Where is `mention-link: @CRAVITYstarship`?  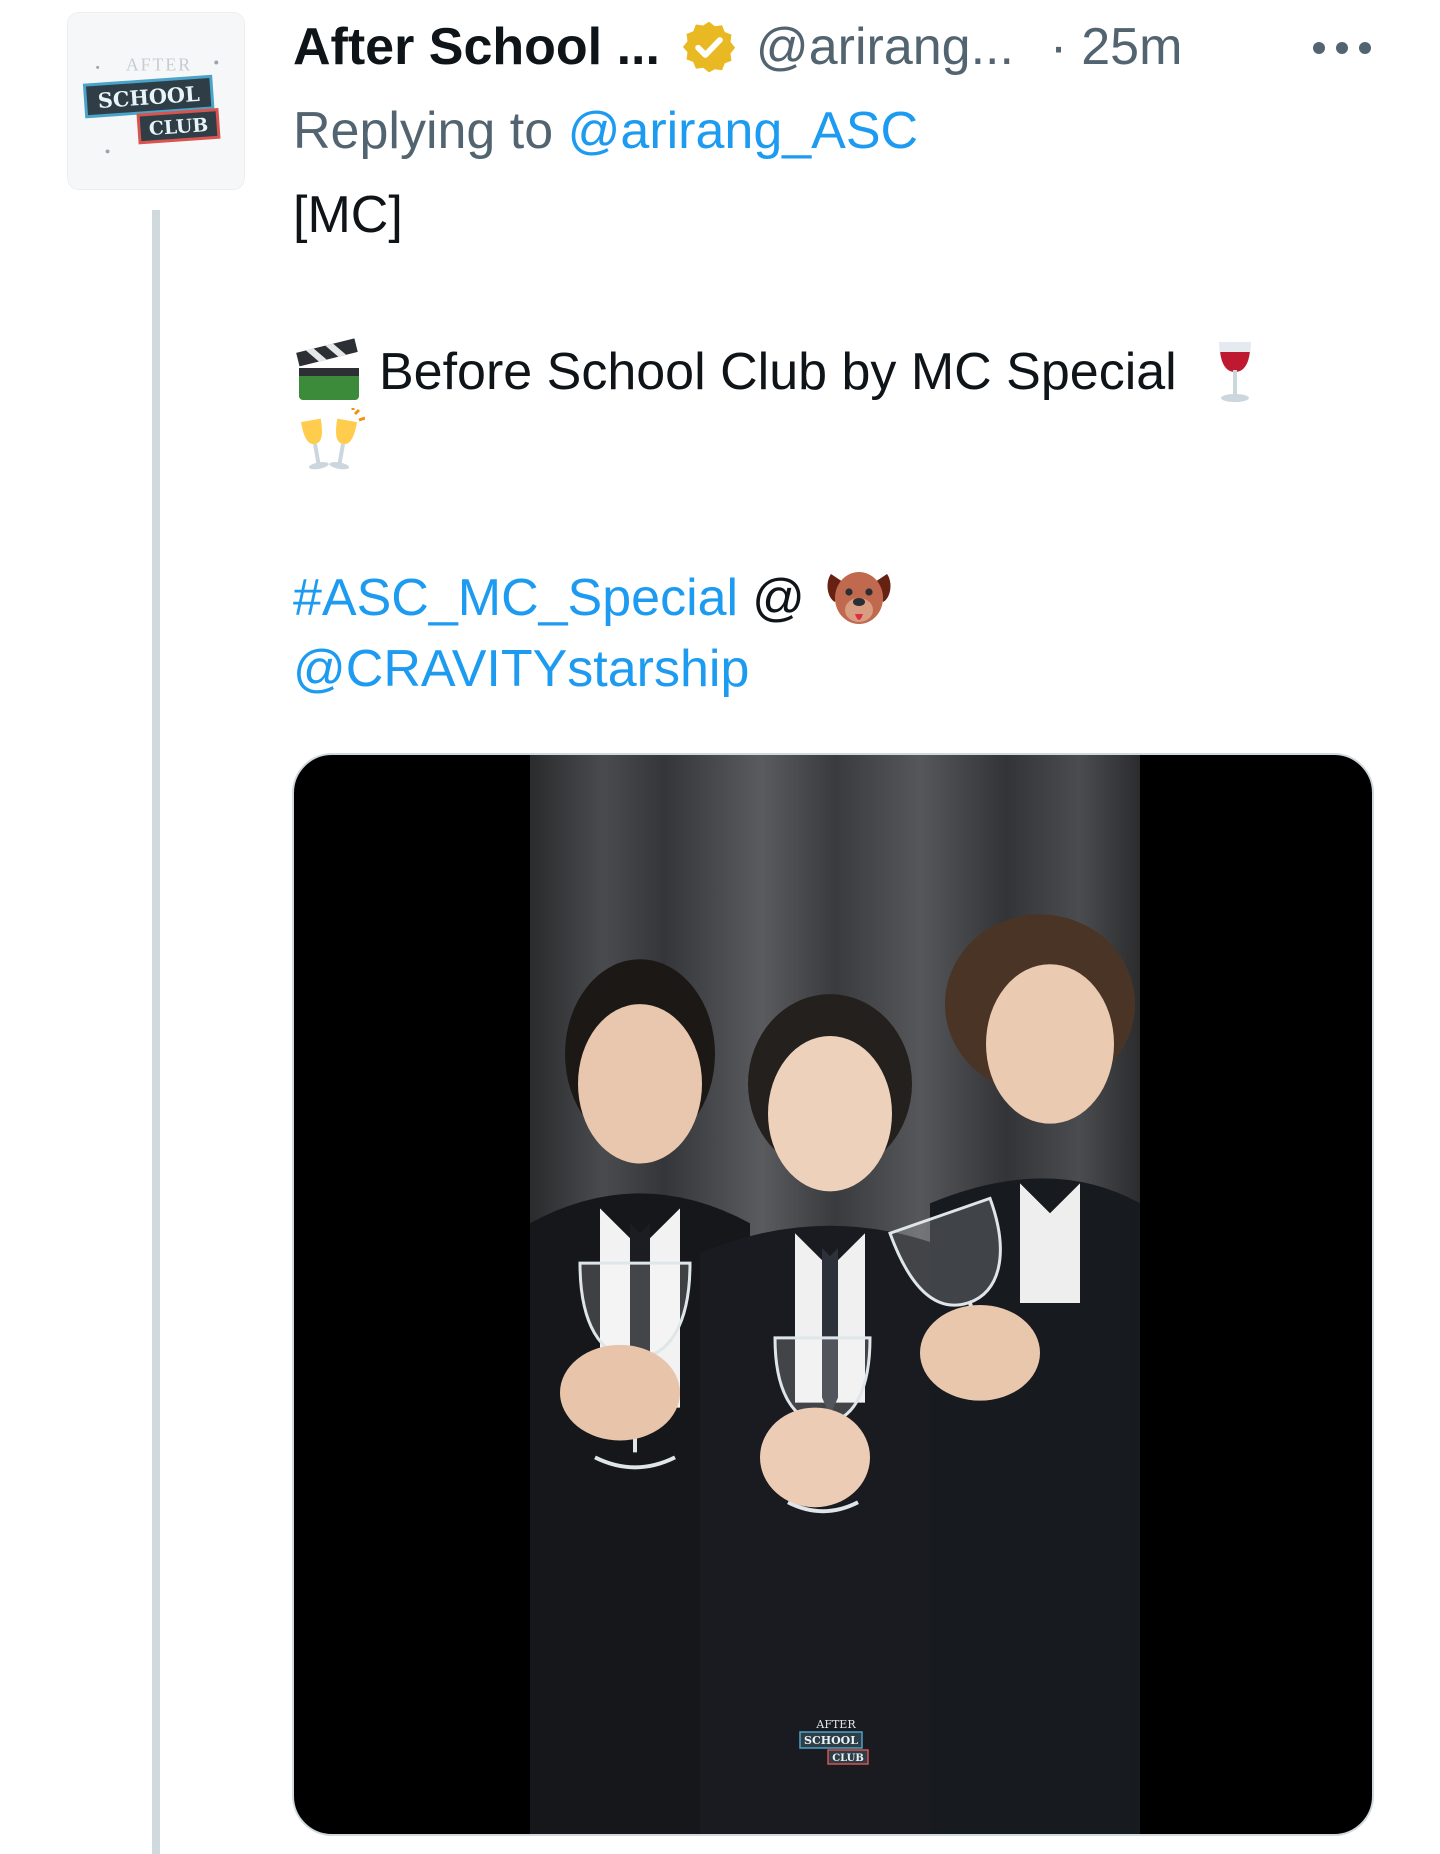
mention-link: @CRAVITYstarship is located at coordinates (521, 669).